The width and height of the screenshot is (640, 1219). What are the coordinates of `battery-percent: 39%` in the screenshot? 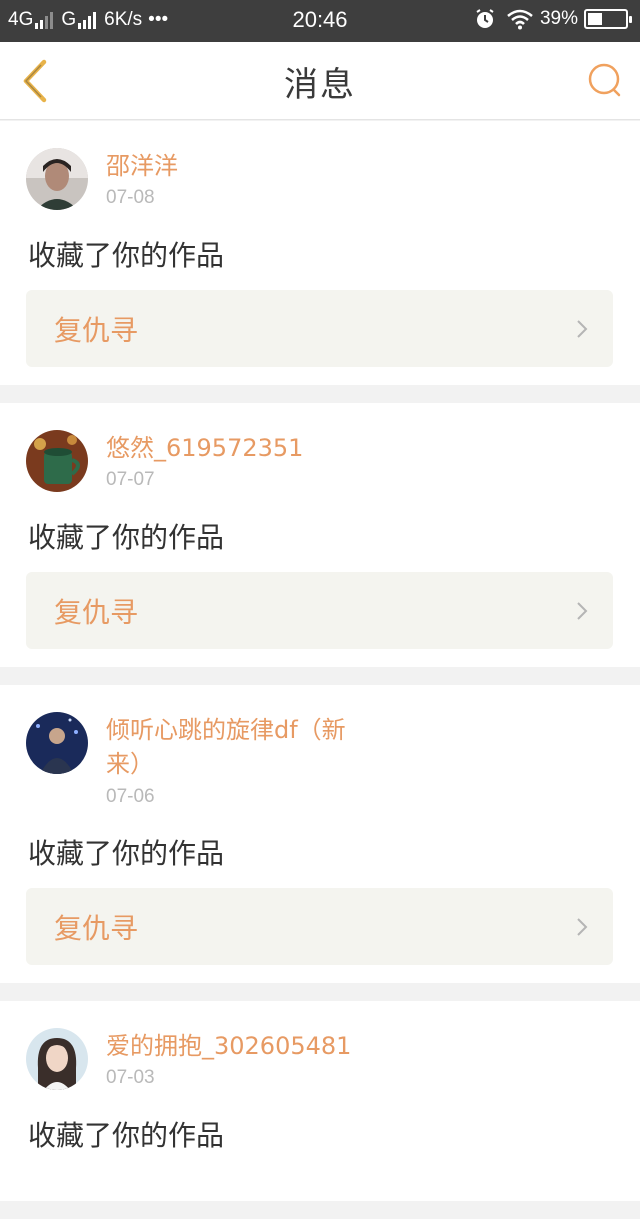 It's located at (558, 18).